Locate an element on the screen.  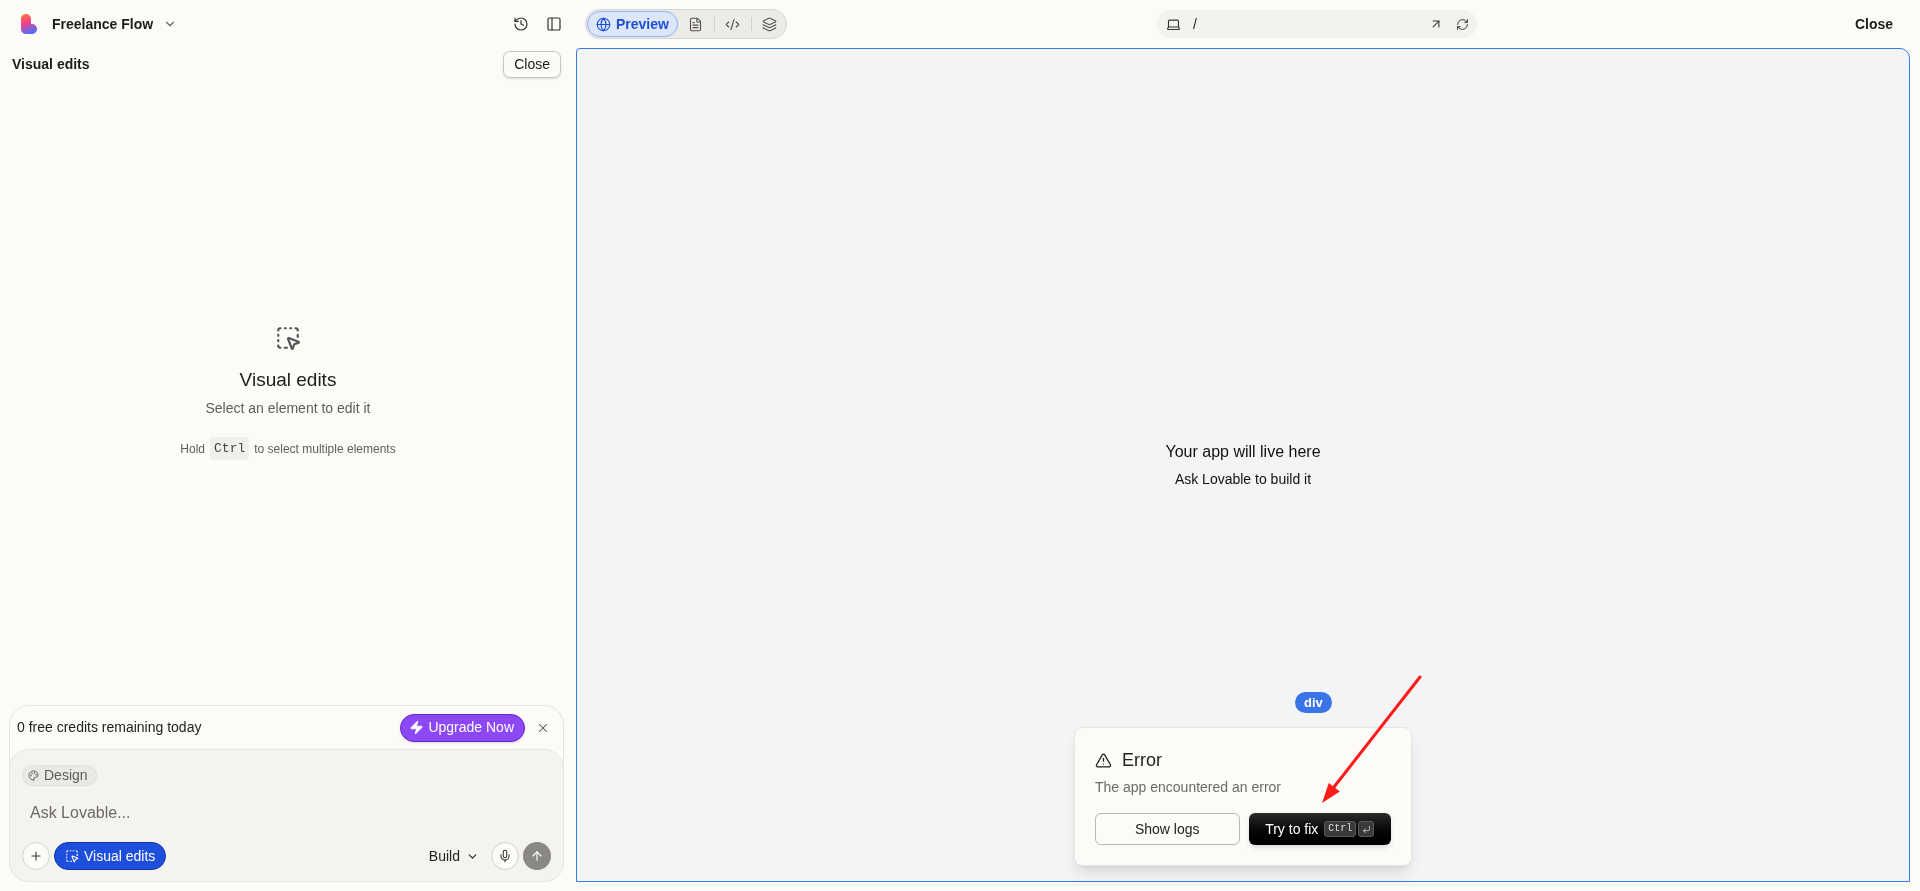
url-field: / is located at coordinates (1310, 24).